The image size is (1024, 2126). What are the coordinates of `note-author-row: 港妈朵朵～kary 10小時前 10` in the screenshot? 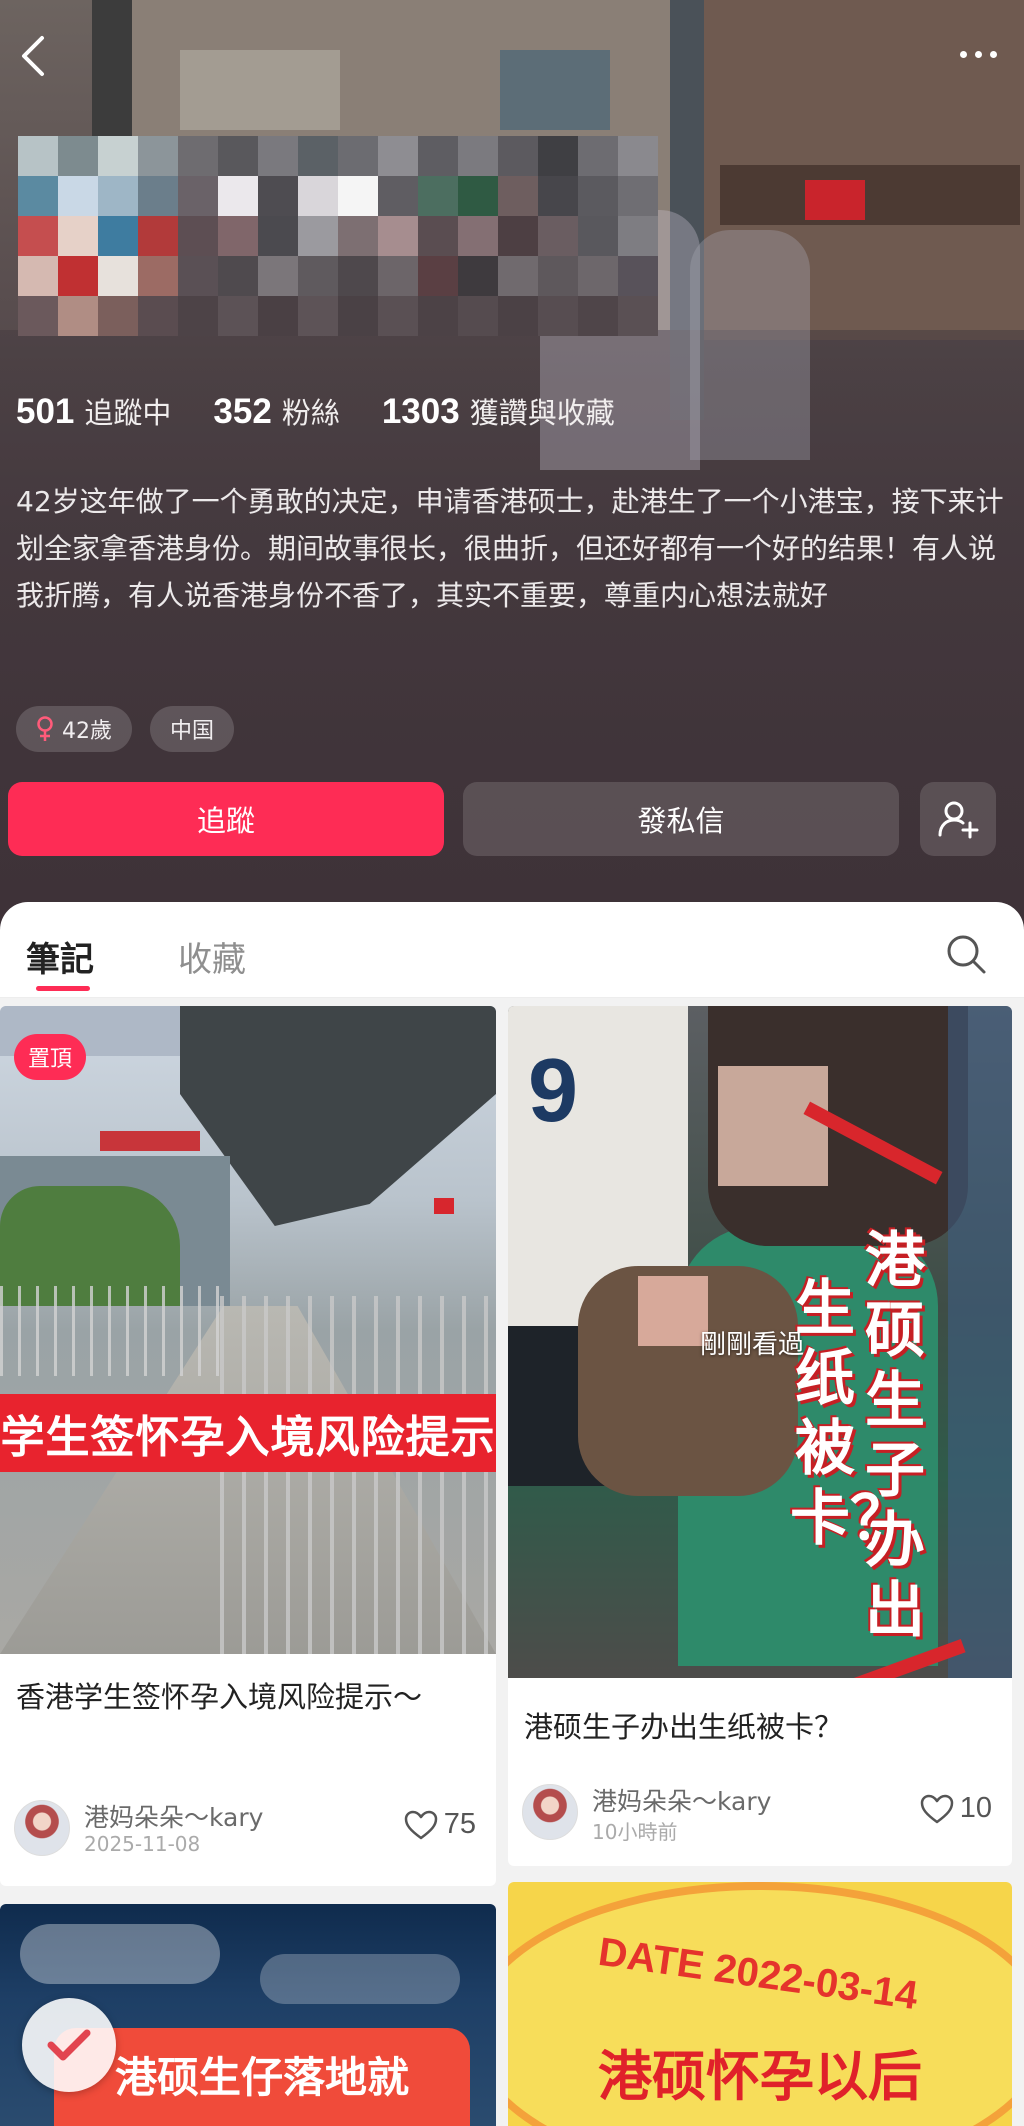 It's located at (760, 1813).